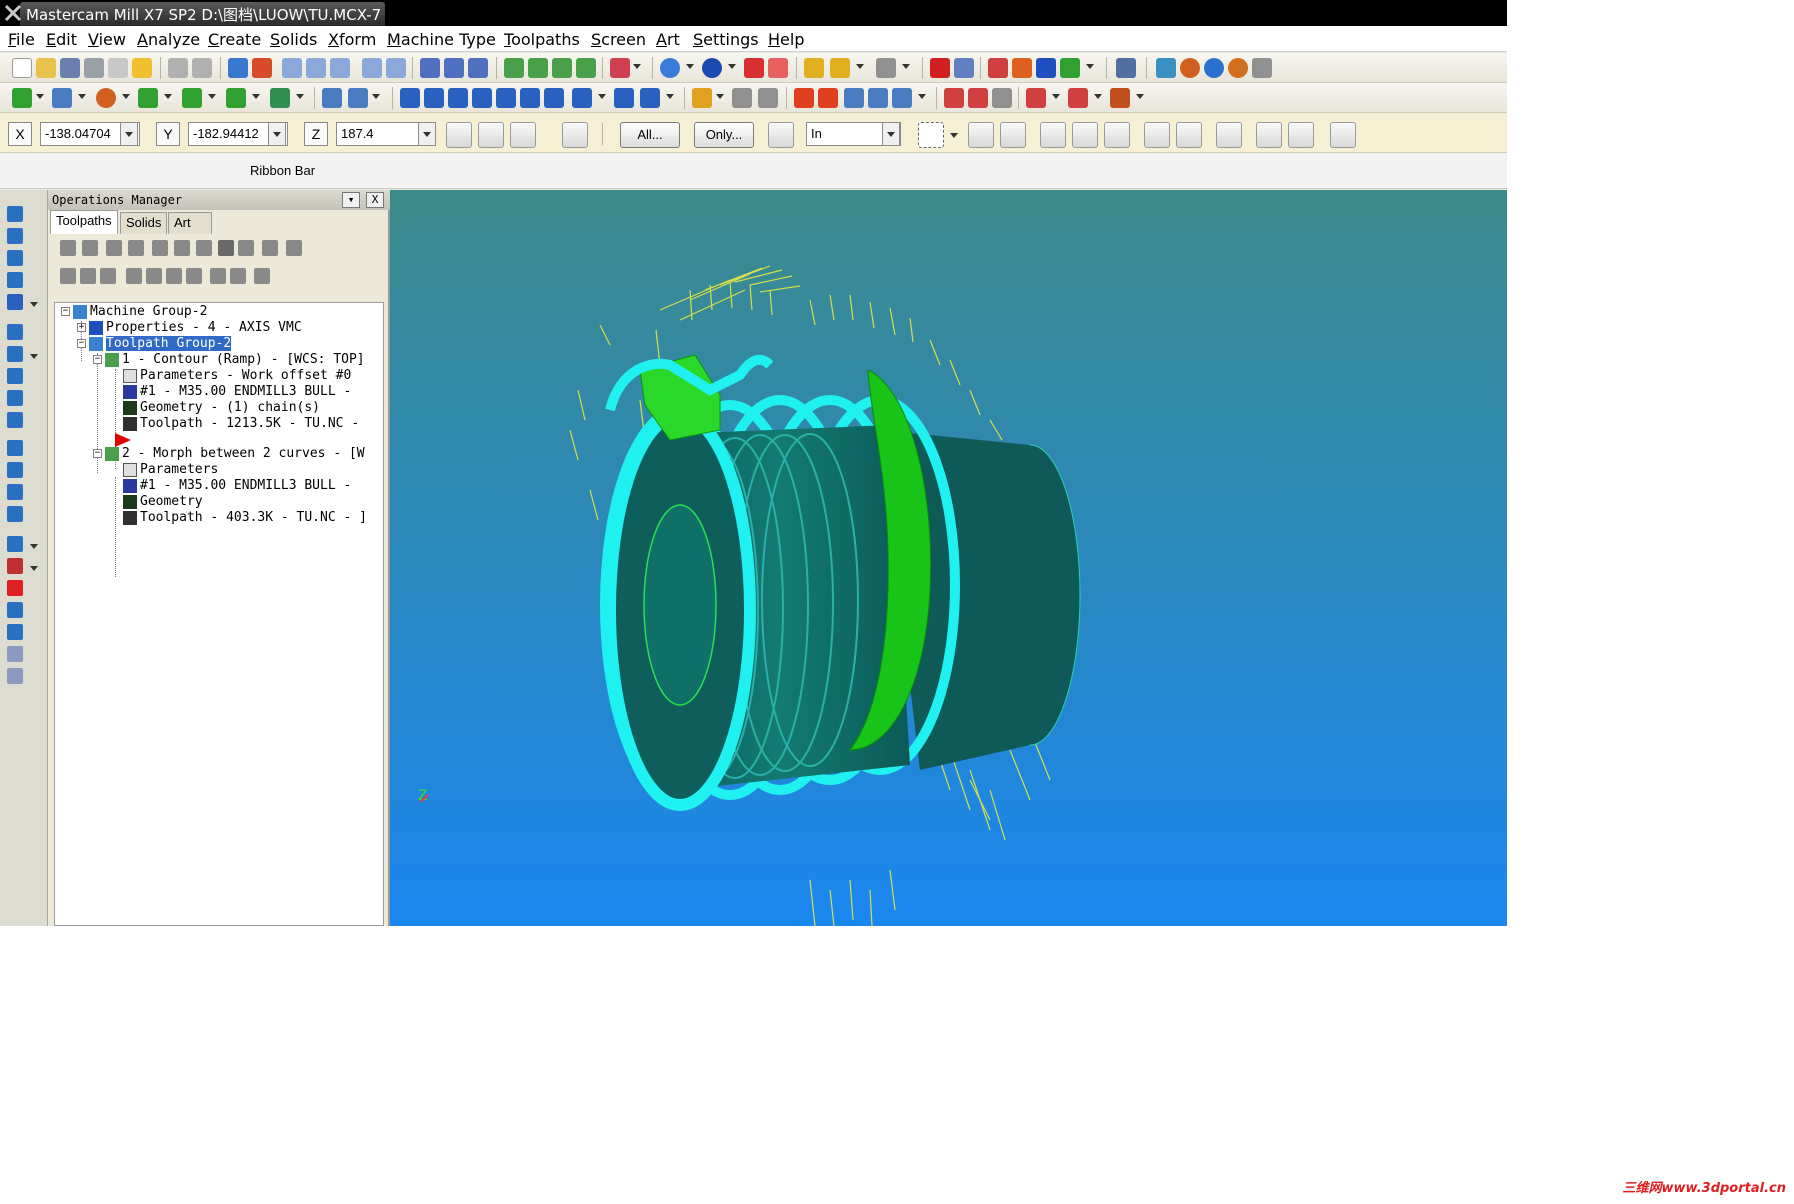 The height and width of the screenshot is (1204, 1794). I want to click on regen-icon, so click(1070, 68).